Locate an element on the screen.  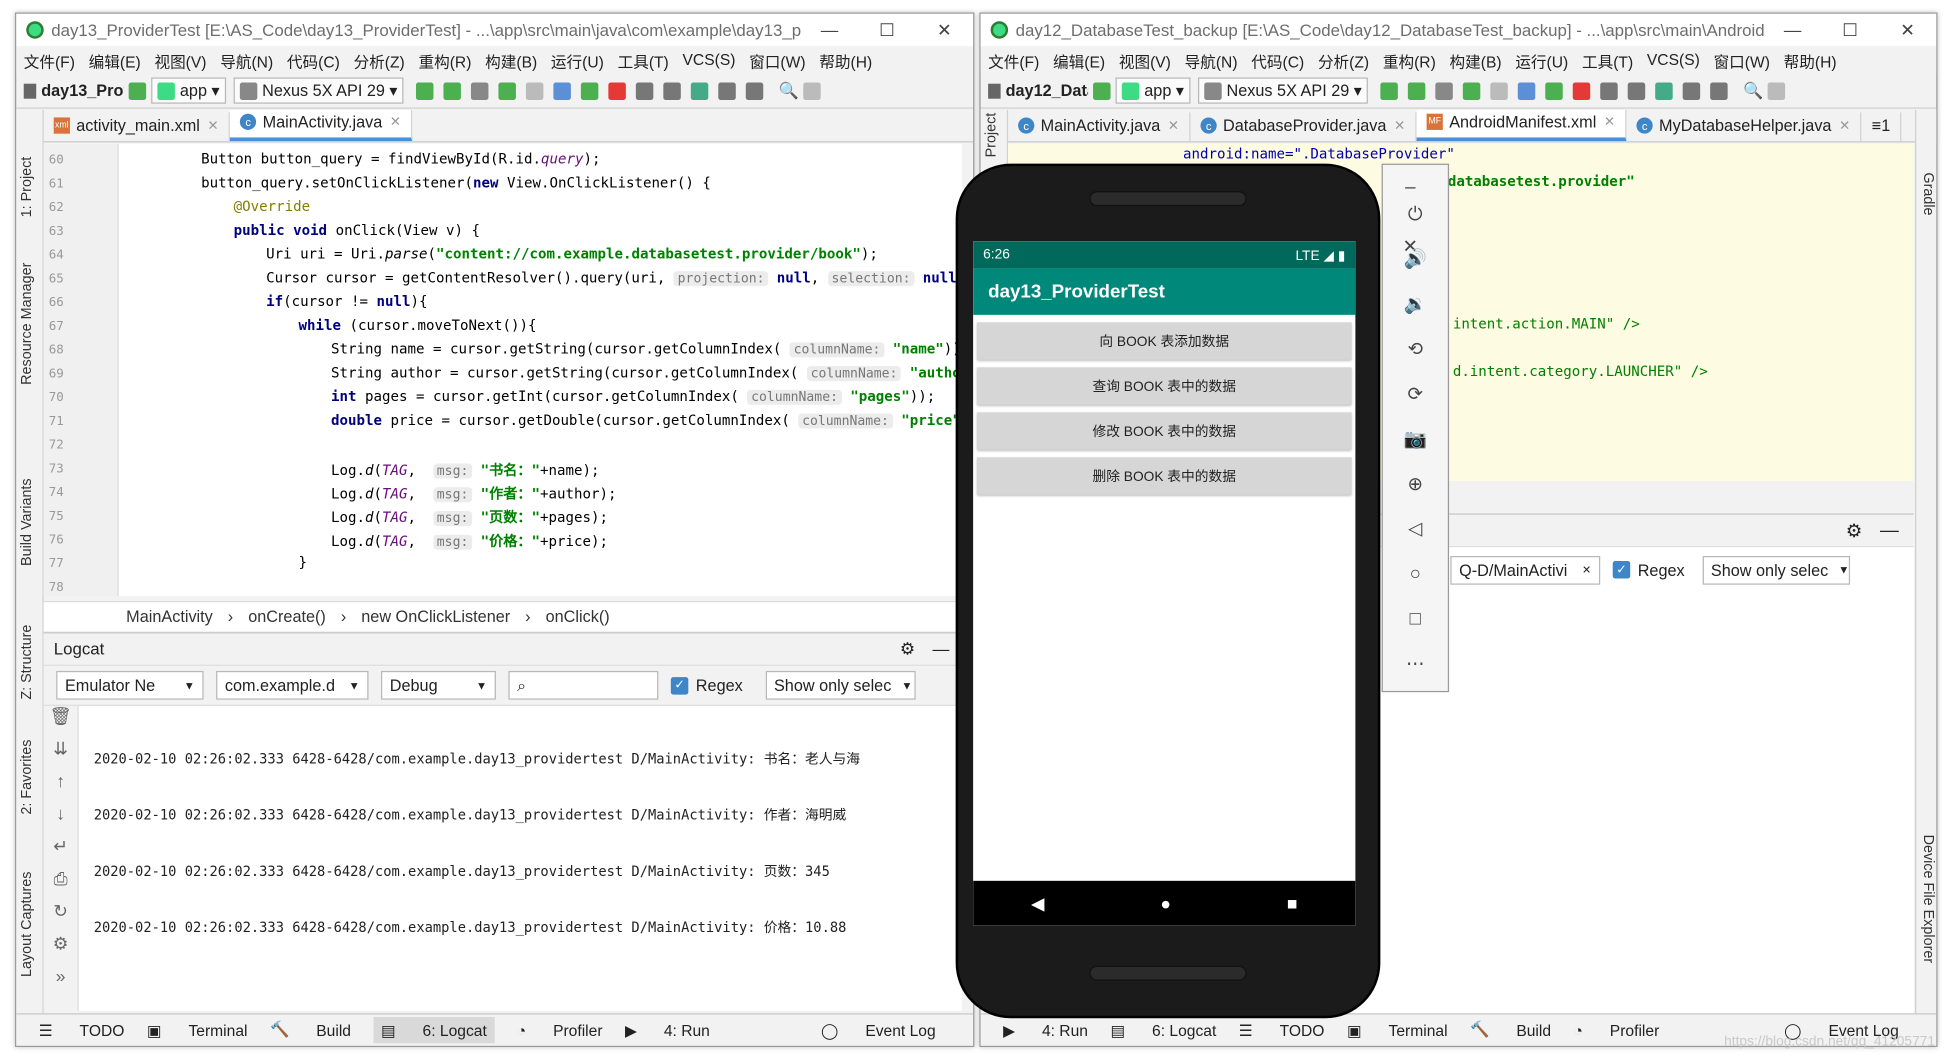
rerun-icon is located at coordinates (425, 90).